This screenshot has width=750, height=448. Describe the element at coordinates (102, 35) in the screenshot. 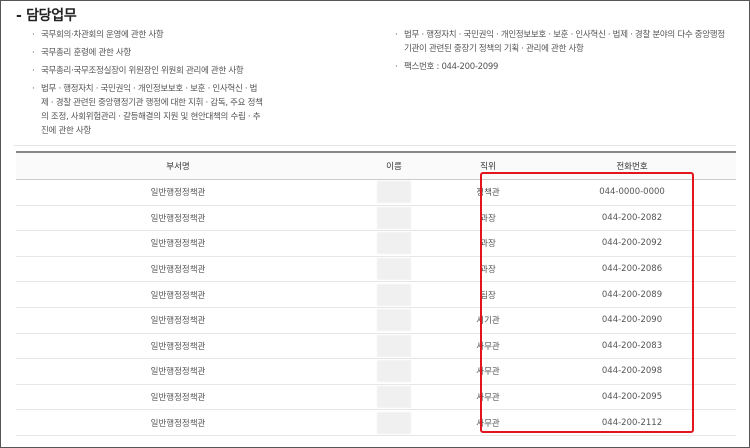

I see `duty-text: 국무회의·차관회의 운영에 관한 사항` at that location.